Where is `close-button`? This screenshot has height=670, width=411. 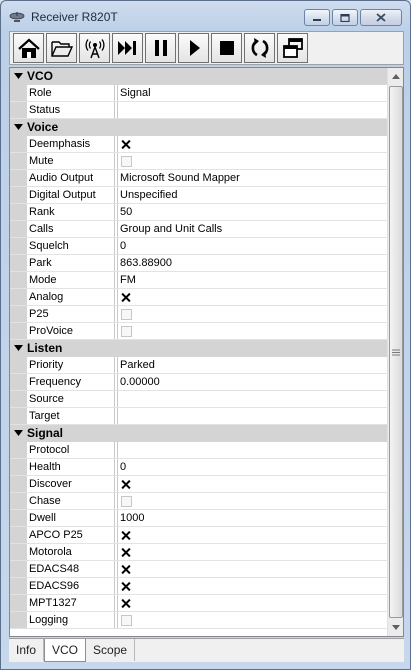
close-button is located at coordinates (381, 17).